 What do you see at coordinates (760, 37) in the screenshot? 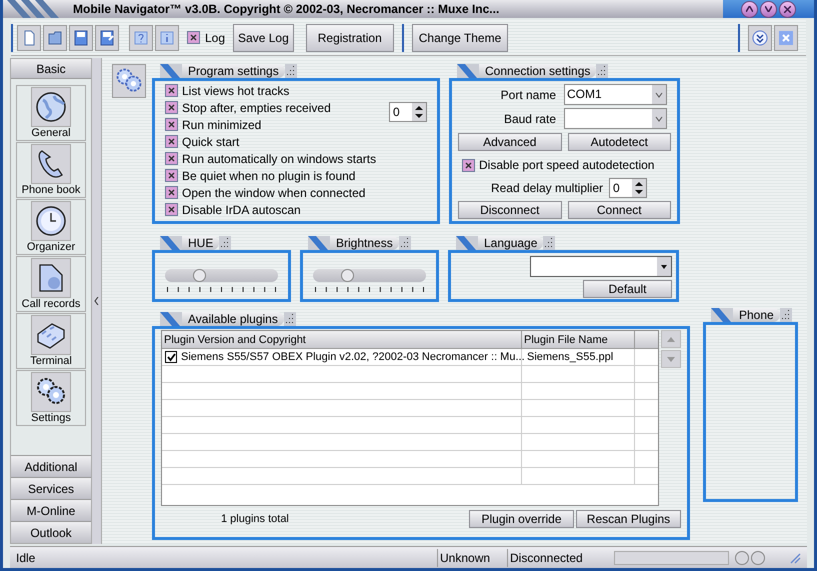
I see `collapse-button` at bounding box center [760, 37].